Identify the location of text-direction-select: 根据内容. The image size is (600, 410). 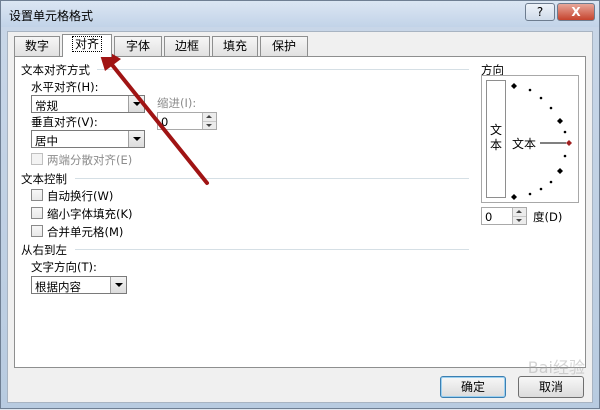
(79, 285).